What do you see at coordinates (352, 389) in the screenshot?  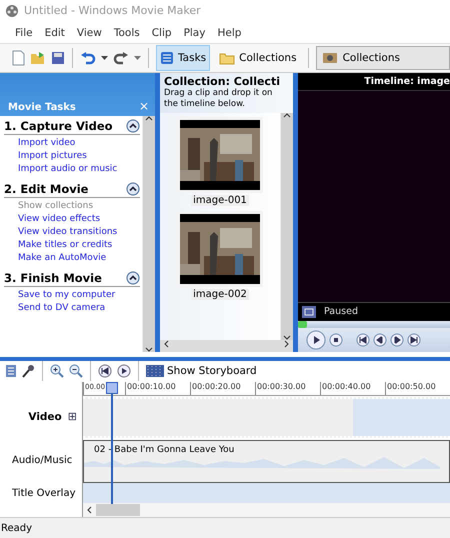 I see `ruler-label: 00:00:40.00` at bounding box center [352, 389].